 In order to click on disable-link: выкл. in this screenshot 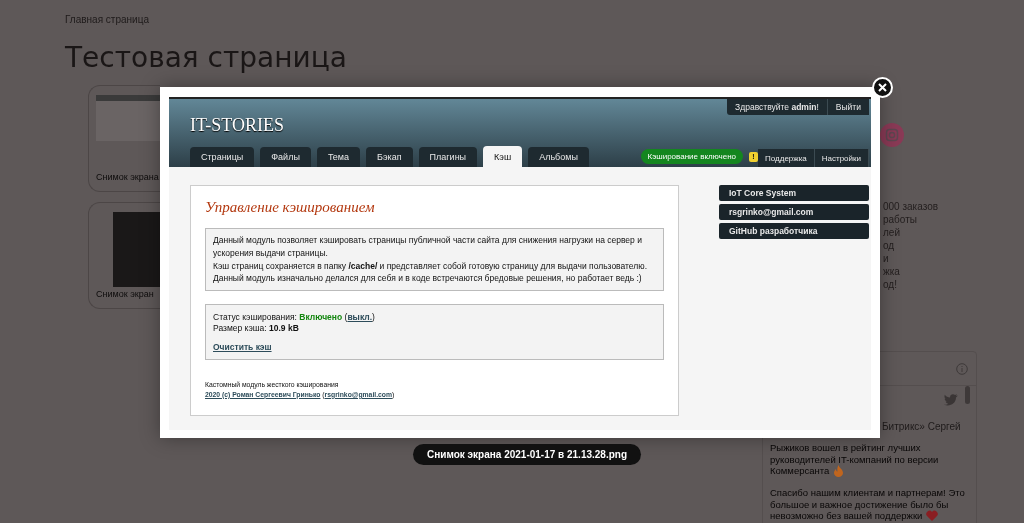, I will do `click(359, 317)`.